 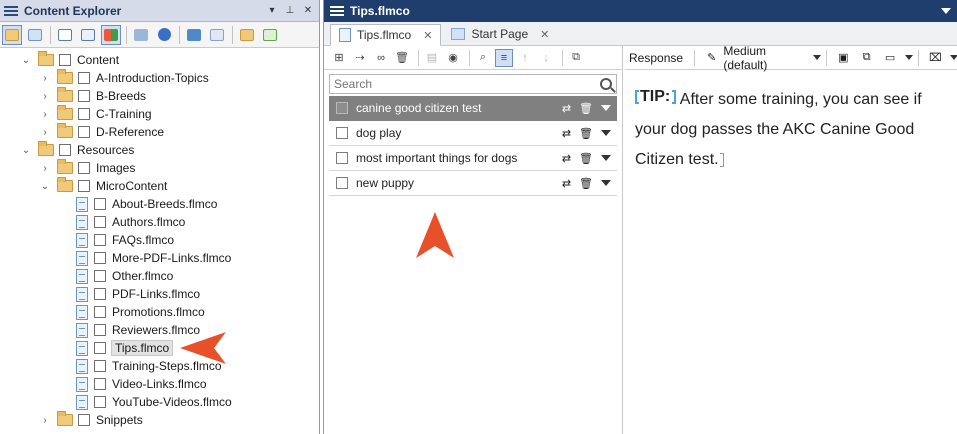 I want to click on add-alternate-button: ⇢, so click(x=360, y=58).